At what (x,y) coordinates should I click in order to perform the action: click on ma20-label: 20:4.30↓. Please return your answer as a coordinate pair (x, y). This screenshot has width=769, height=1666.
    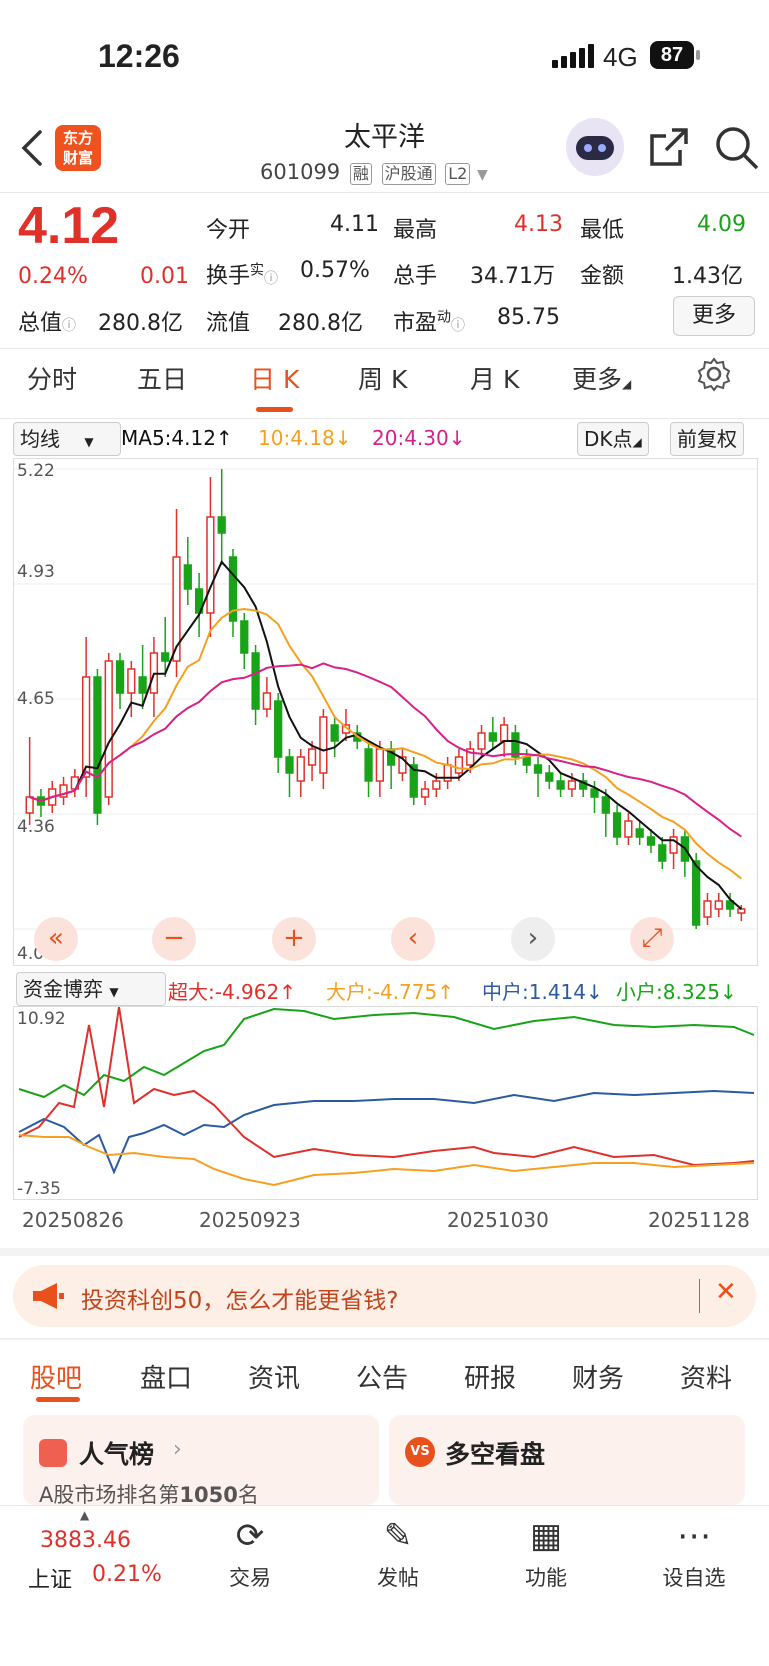
    Looking at the image, I should click on (419, 438).